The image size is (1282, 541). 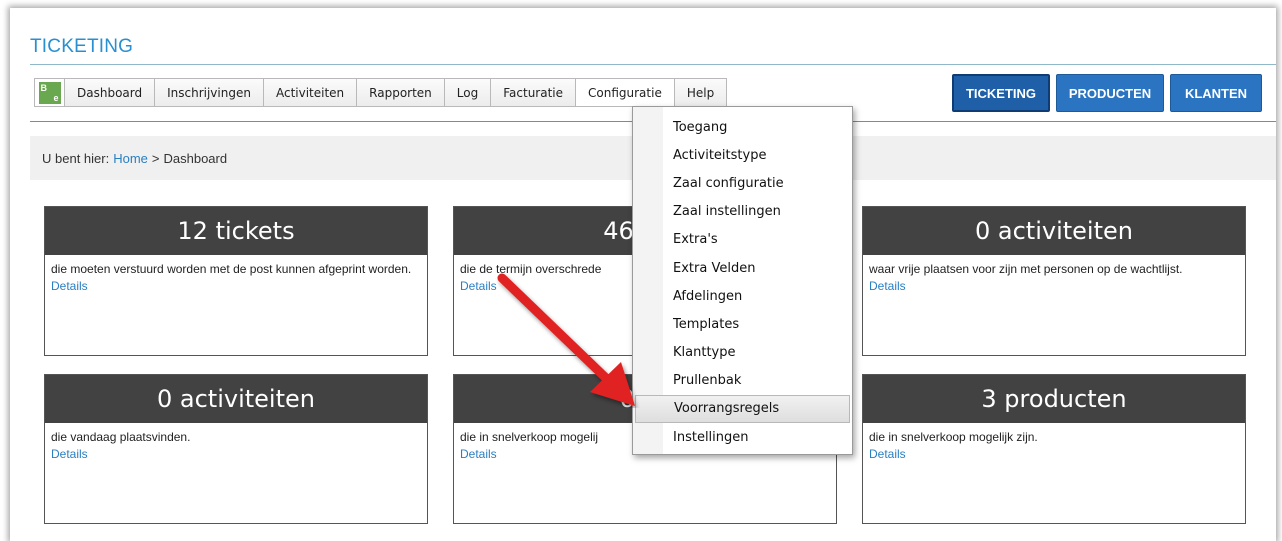 What do you see at coordinates (953, 437) in the screenshot?
I see `card-text: die in snelverkoop mogelijk zijn.` at bounding box center [953, 437].